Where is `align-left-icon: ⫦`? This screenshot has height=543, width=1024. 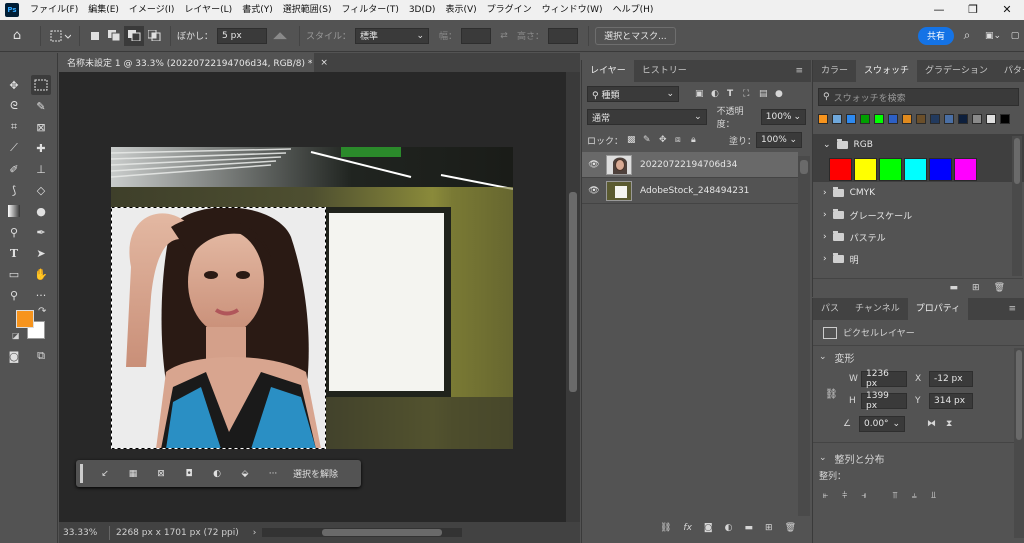 align-left-icon: ⫦ is located at coordinates (825, 496).